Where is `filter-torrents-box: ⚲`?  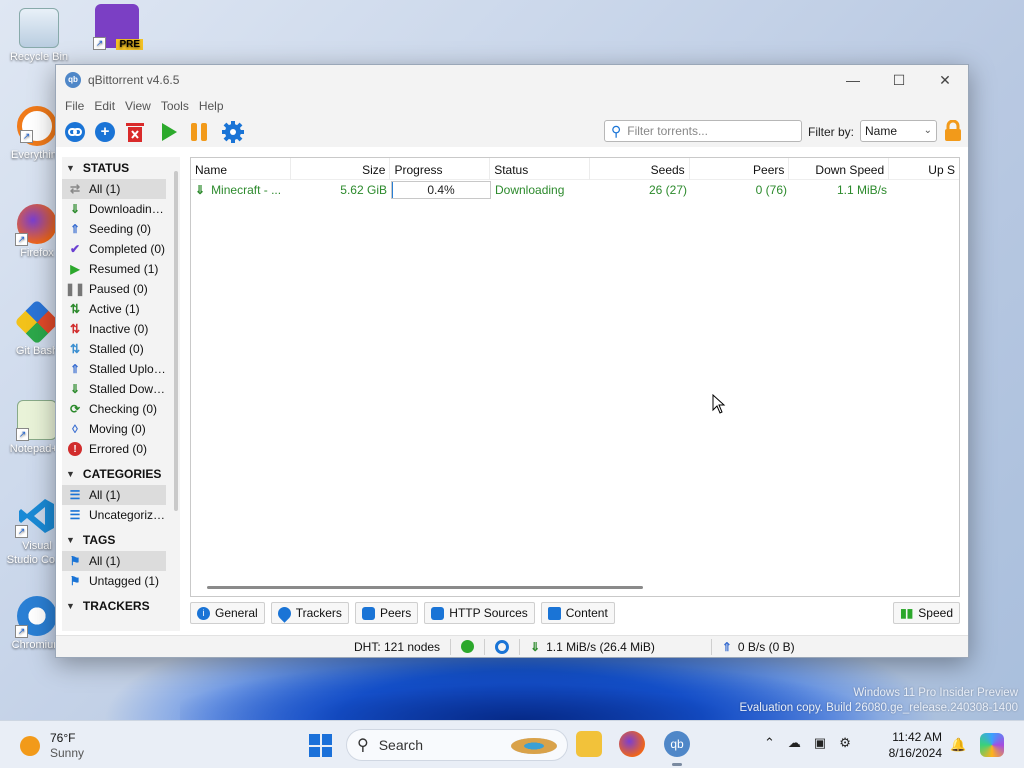 filter-torrents-box: ⚲ is located at coordinates (703, 131).